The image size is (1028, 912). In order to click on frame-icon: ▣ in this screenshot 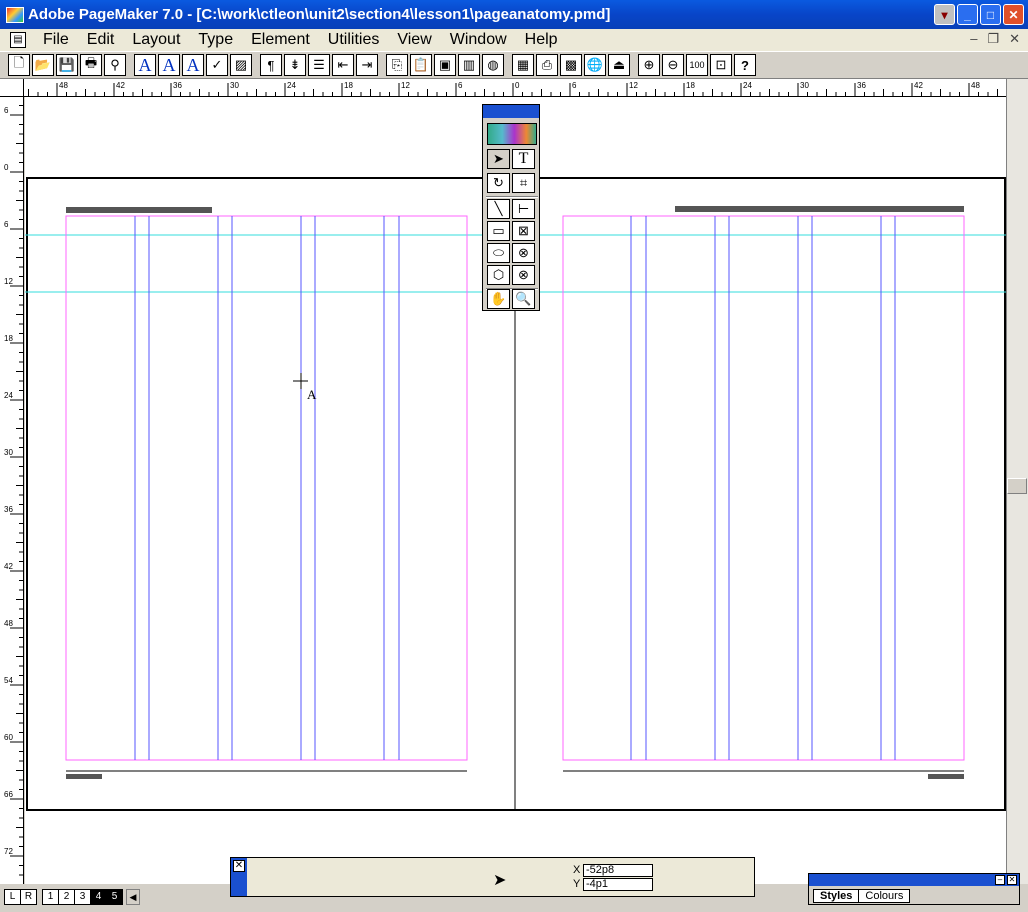, I will do `click(445, 65)`.